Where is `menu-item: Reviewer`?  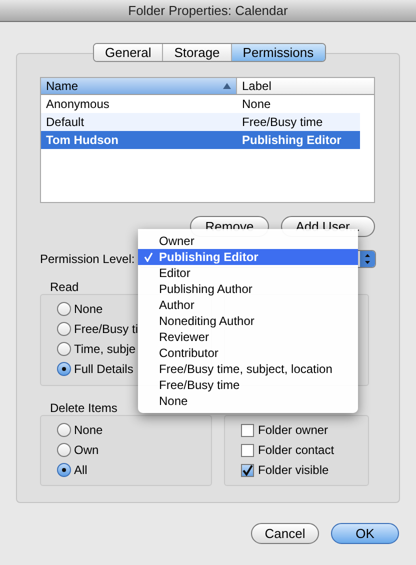 menu-item: Reviewer is located at coordinates (248, 337).